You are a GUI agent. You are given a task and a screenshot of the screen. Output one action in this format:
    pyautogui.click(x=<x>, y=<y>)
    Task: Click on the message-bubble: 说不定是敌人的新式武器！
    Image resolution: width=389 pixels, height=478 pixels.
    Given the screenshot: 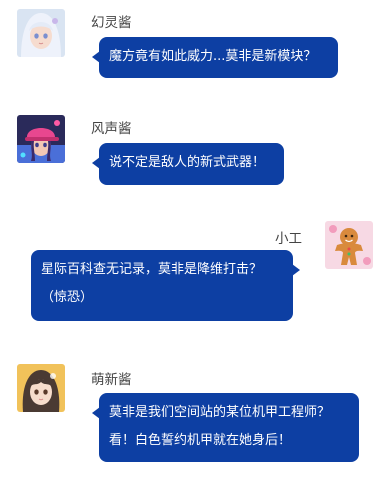 What is the action you would take?
    pyautogui.click(x=188, y=164)
    